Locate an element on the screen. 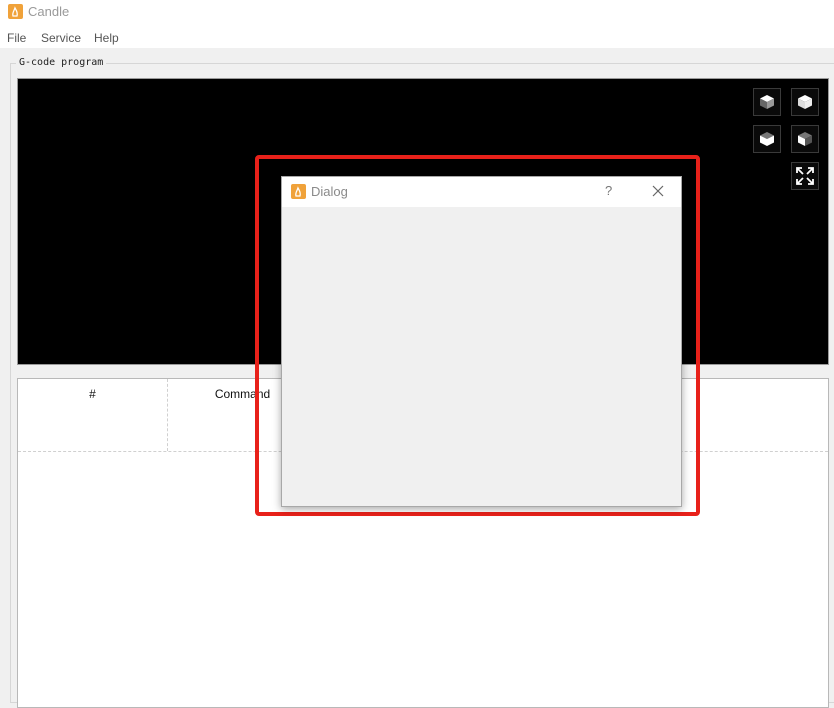 This screenshot has width=834, height=708. cube-top-icon is located at coordinates (805, 102).